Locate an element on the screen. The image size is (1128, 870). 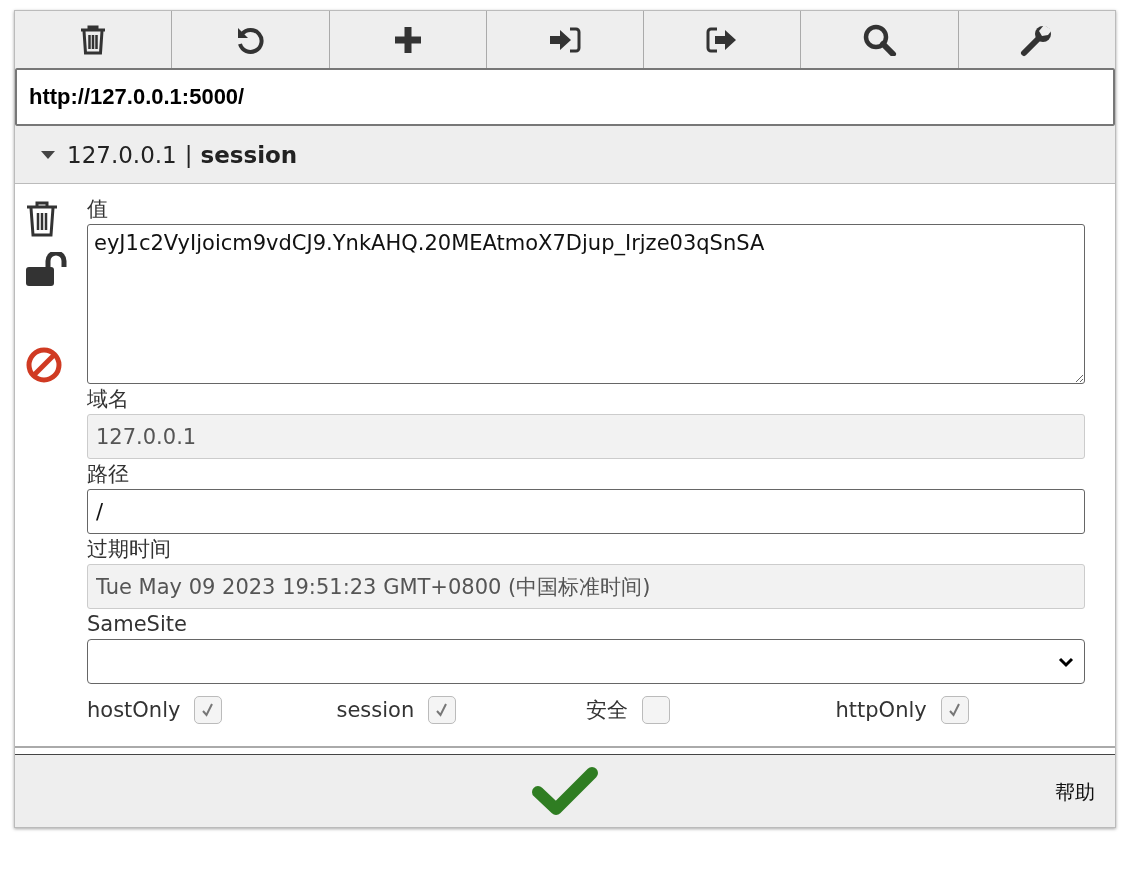
search-icon is located at coordinates (879, 39).